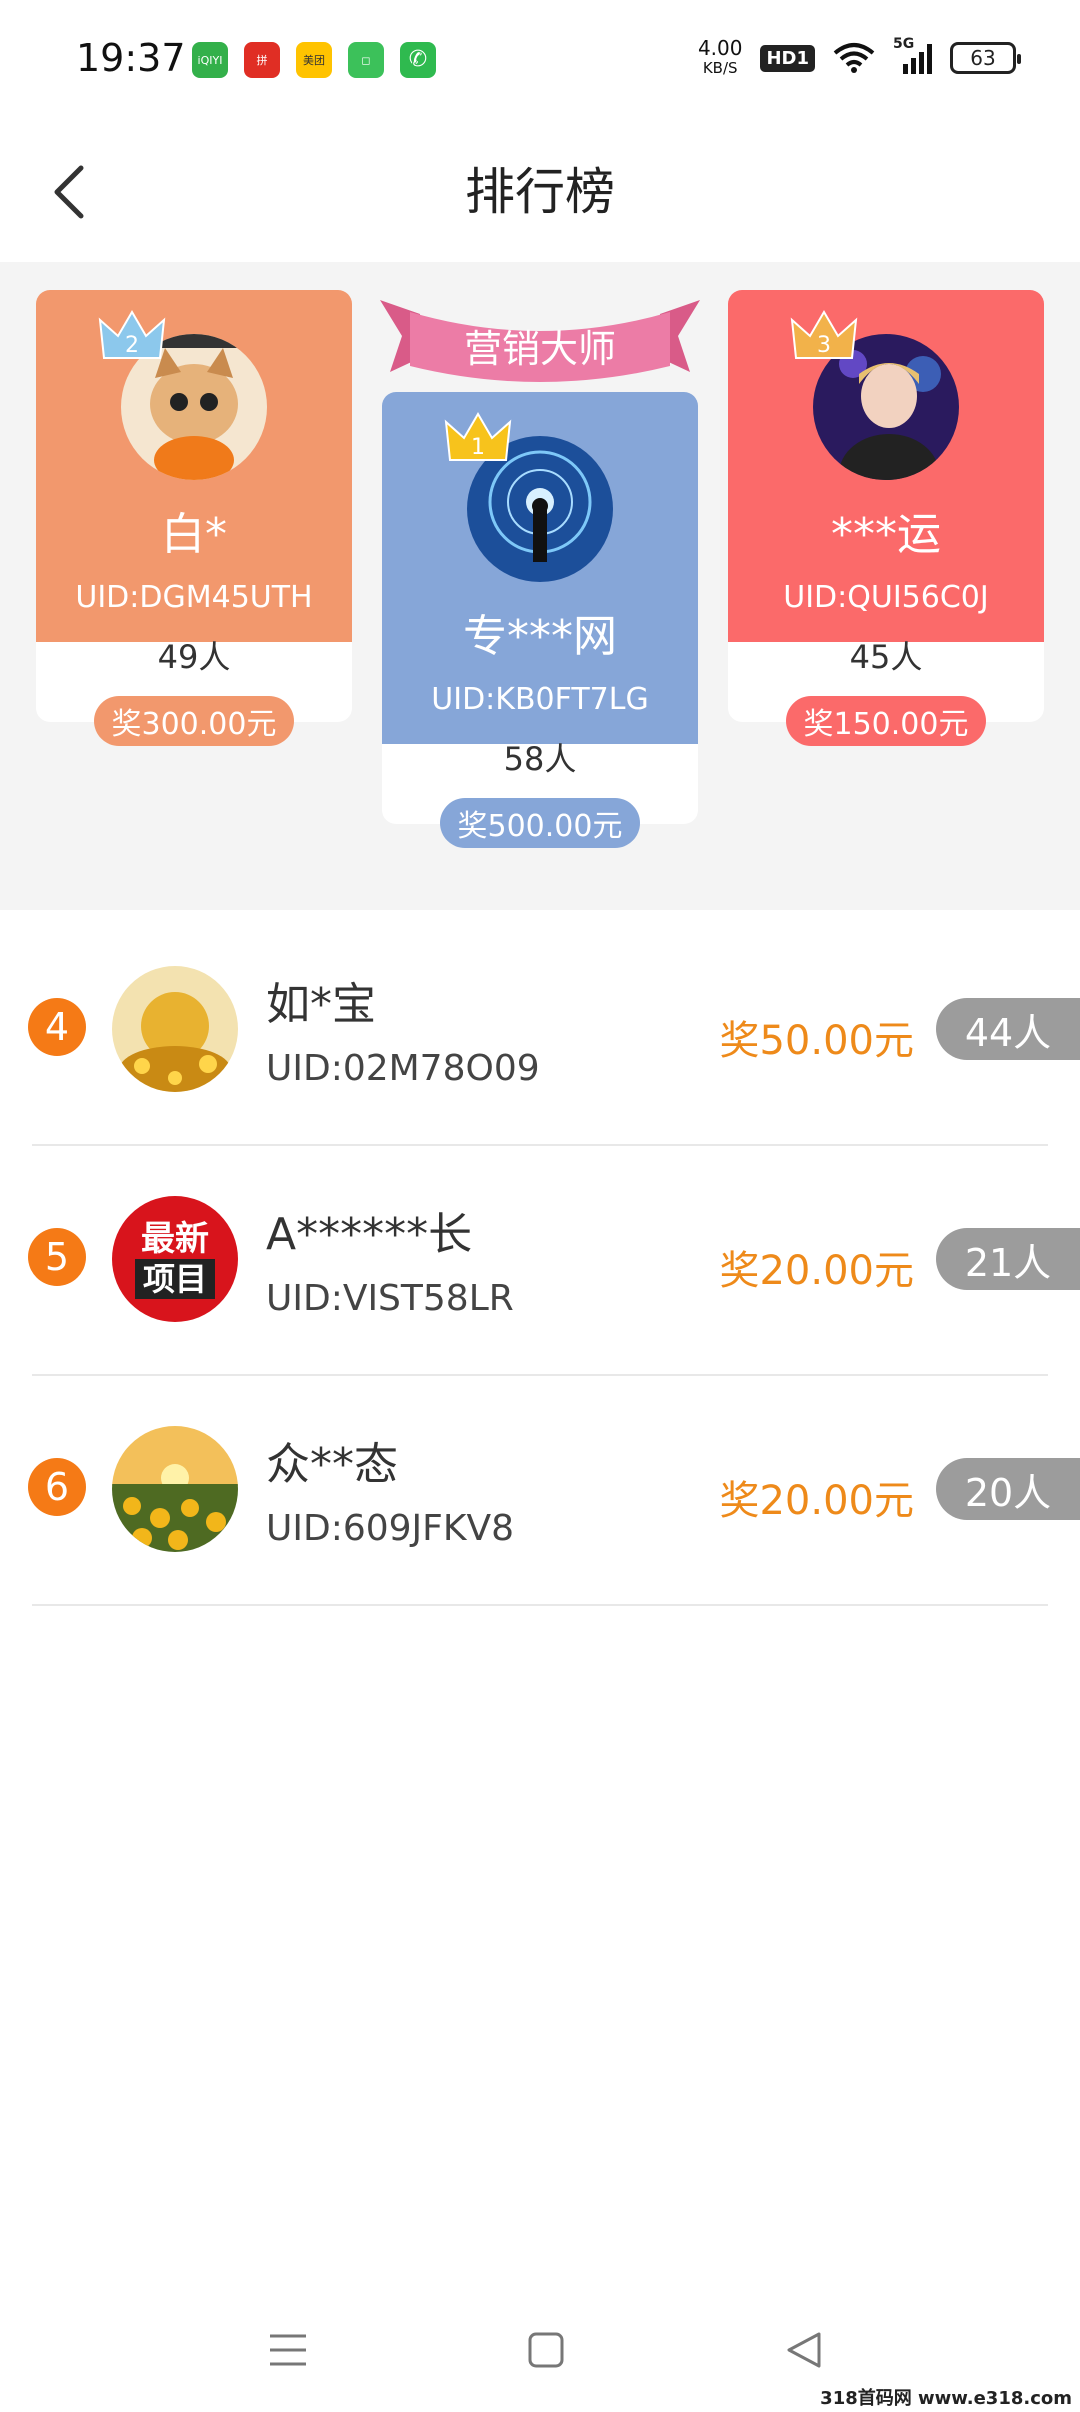 The image size is (1080, 2412). I want to click on network-speed-unit: KB/S, so click(720, 68).